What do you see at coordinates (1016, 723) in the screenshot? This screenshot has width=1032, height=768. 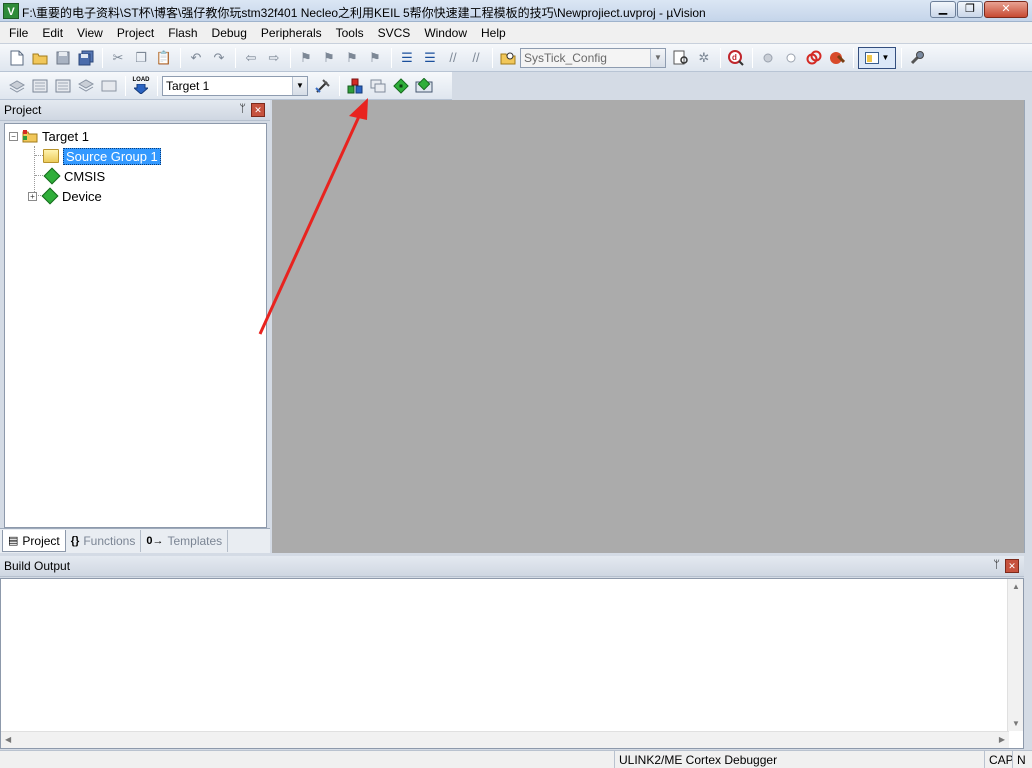 I see `scroll-down-icon: ▼` at bounding box center [1016, 723].